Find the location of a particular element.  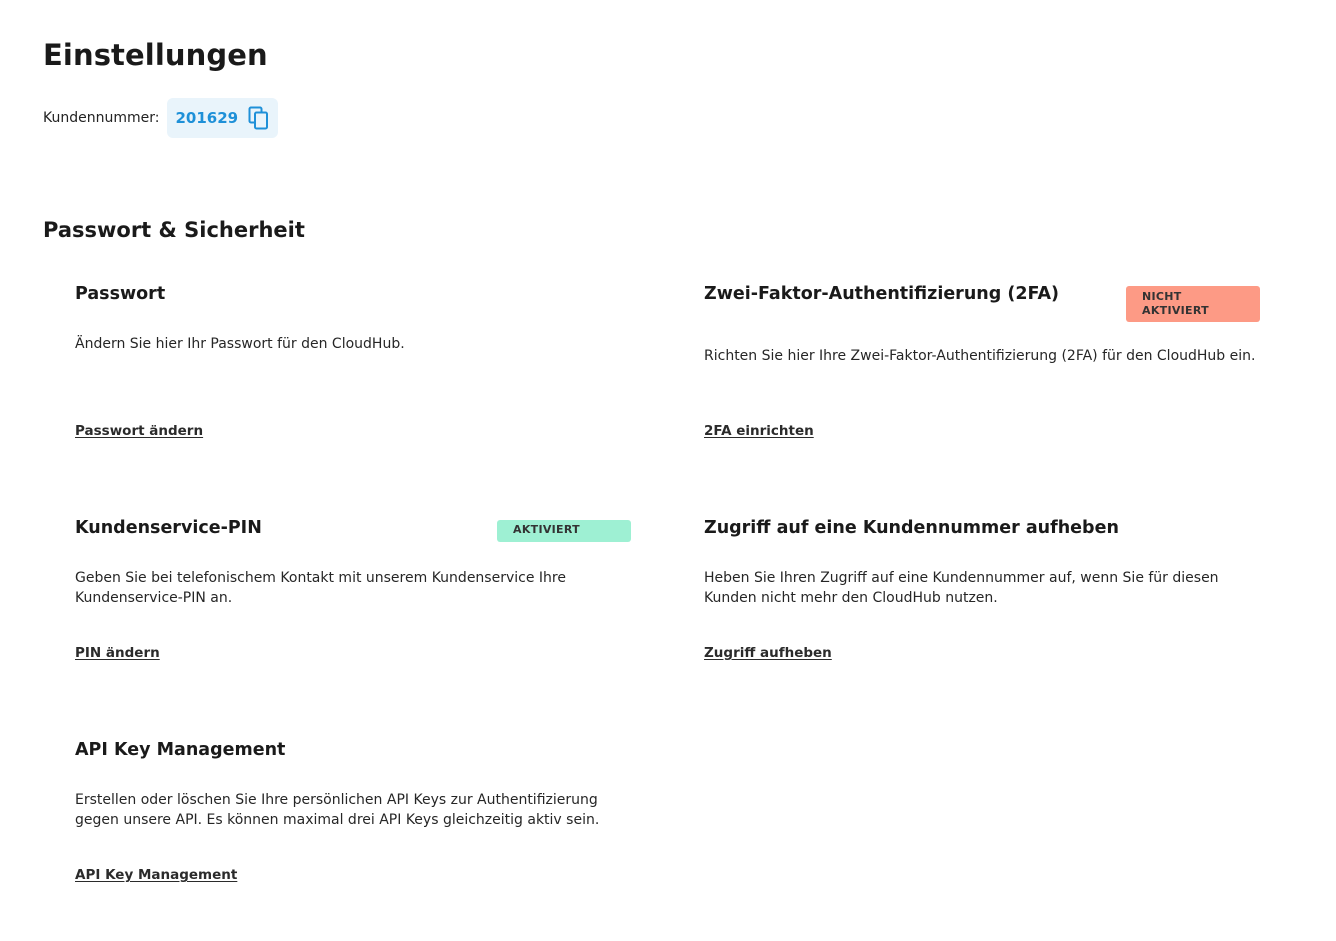

customer-number-label: Kundennummer: is located at coordinates (101, 118).